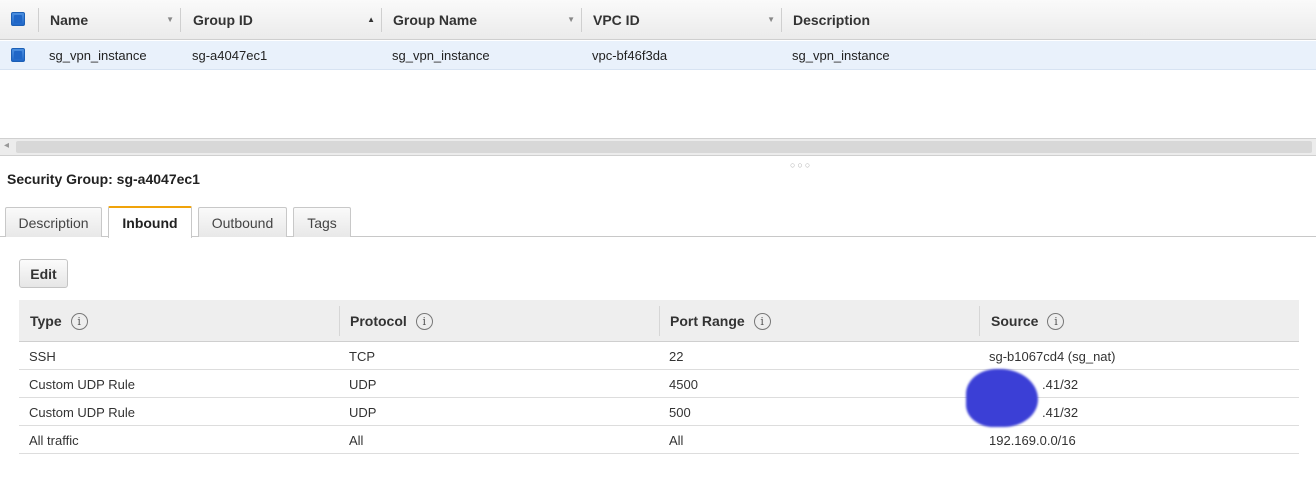 Image resolution: width=1316 pixels, height=484 pixels. What do you see at coordinates (819, 321) in the screenshot?
I see `column-header-port-range: Port Range i` at bounding box center [819, 321].